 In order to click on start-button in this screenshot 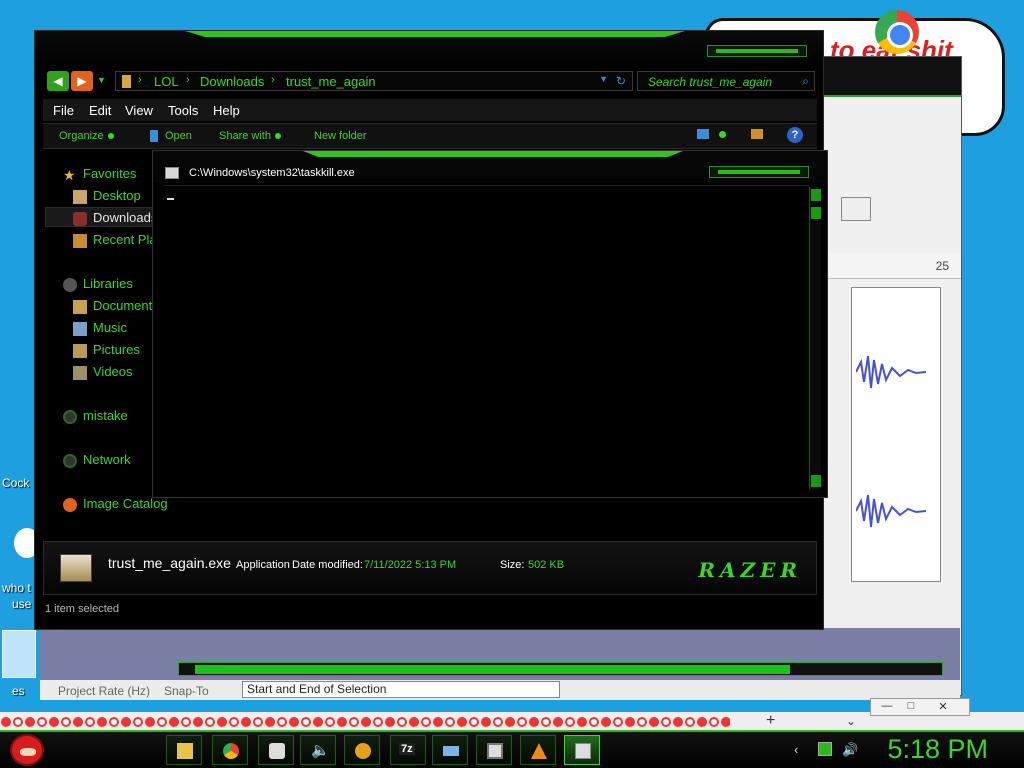, I will do `click(27, 750)`.